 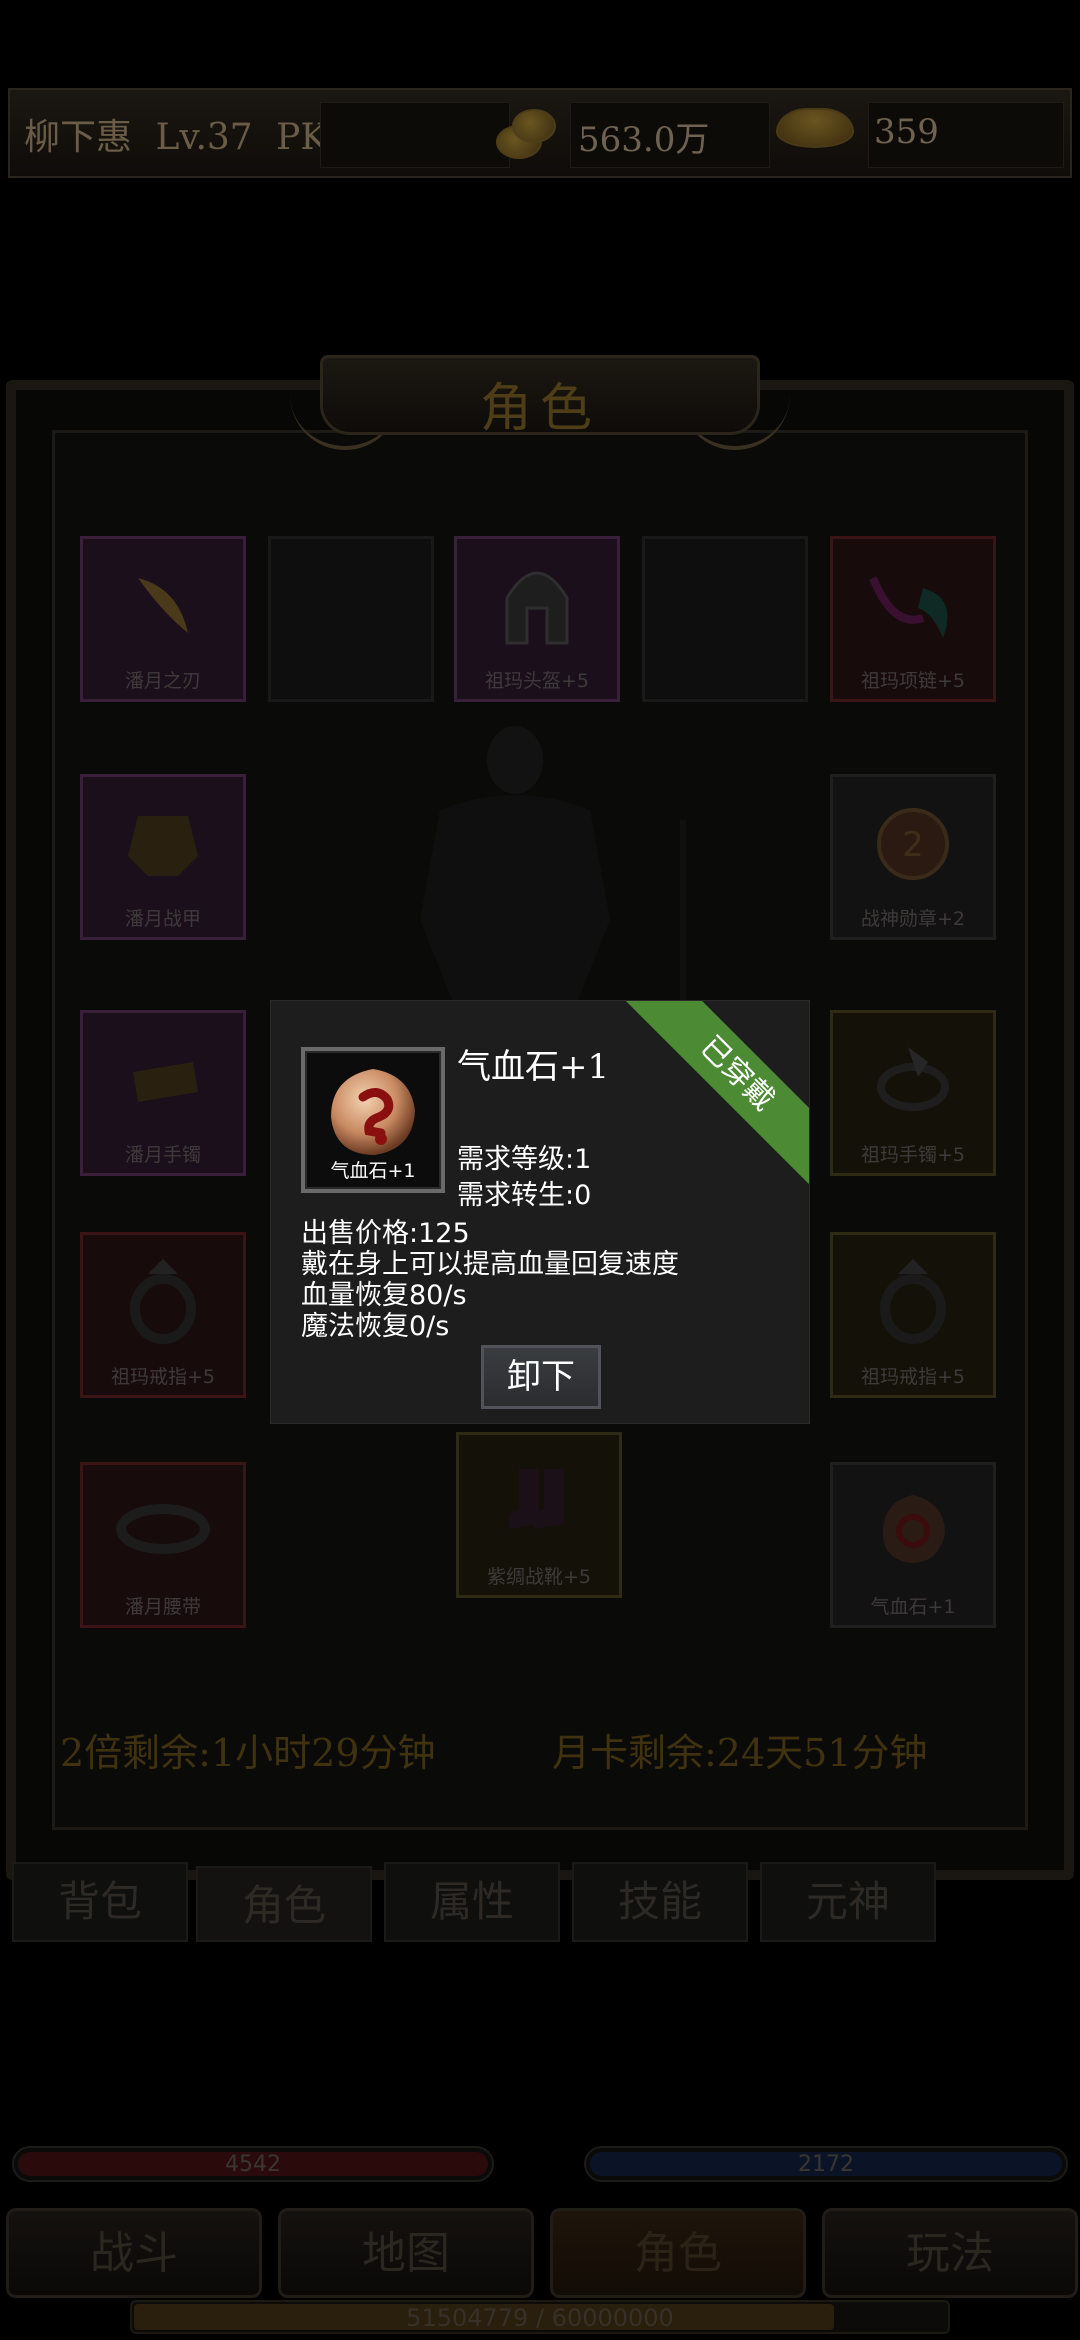 I want to click on helmet-icon, so click(x=537, y=608).